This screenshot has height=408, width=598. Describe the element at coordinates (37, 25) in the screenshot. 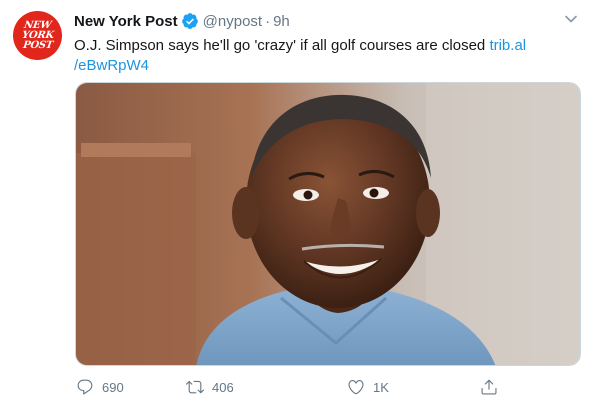

I see `avatar-line-1: NEW` at that location.